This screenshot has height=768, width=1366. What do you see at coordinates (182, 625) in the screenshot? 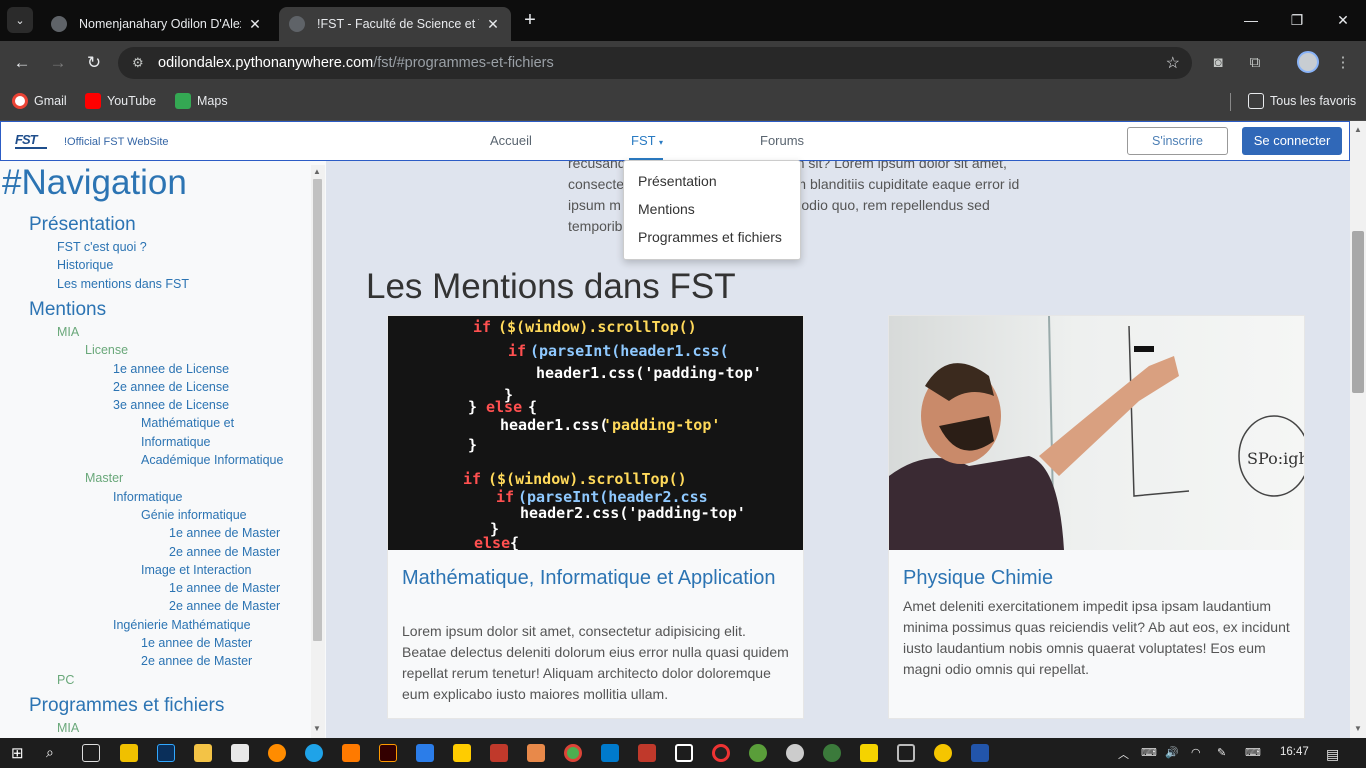
I see `sidebar-item: Ingénierie Mathématique` at bounding box center [182, 625].